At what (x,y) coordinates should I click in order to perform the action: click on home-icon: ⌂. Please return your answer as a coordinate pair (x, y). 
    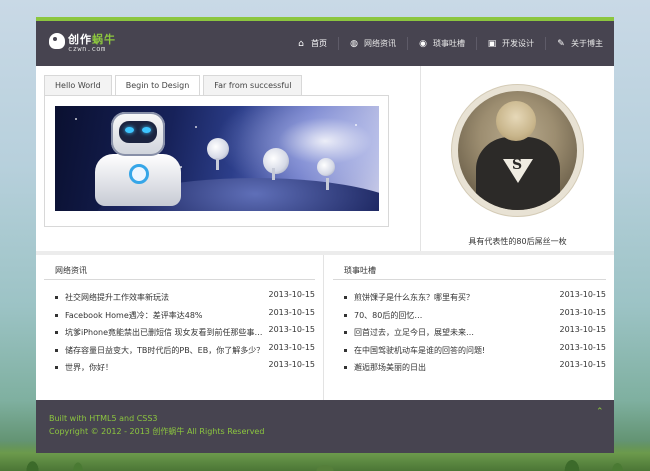
    Looking at the image, I should click on (301, 43).